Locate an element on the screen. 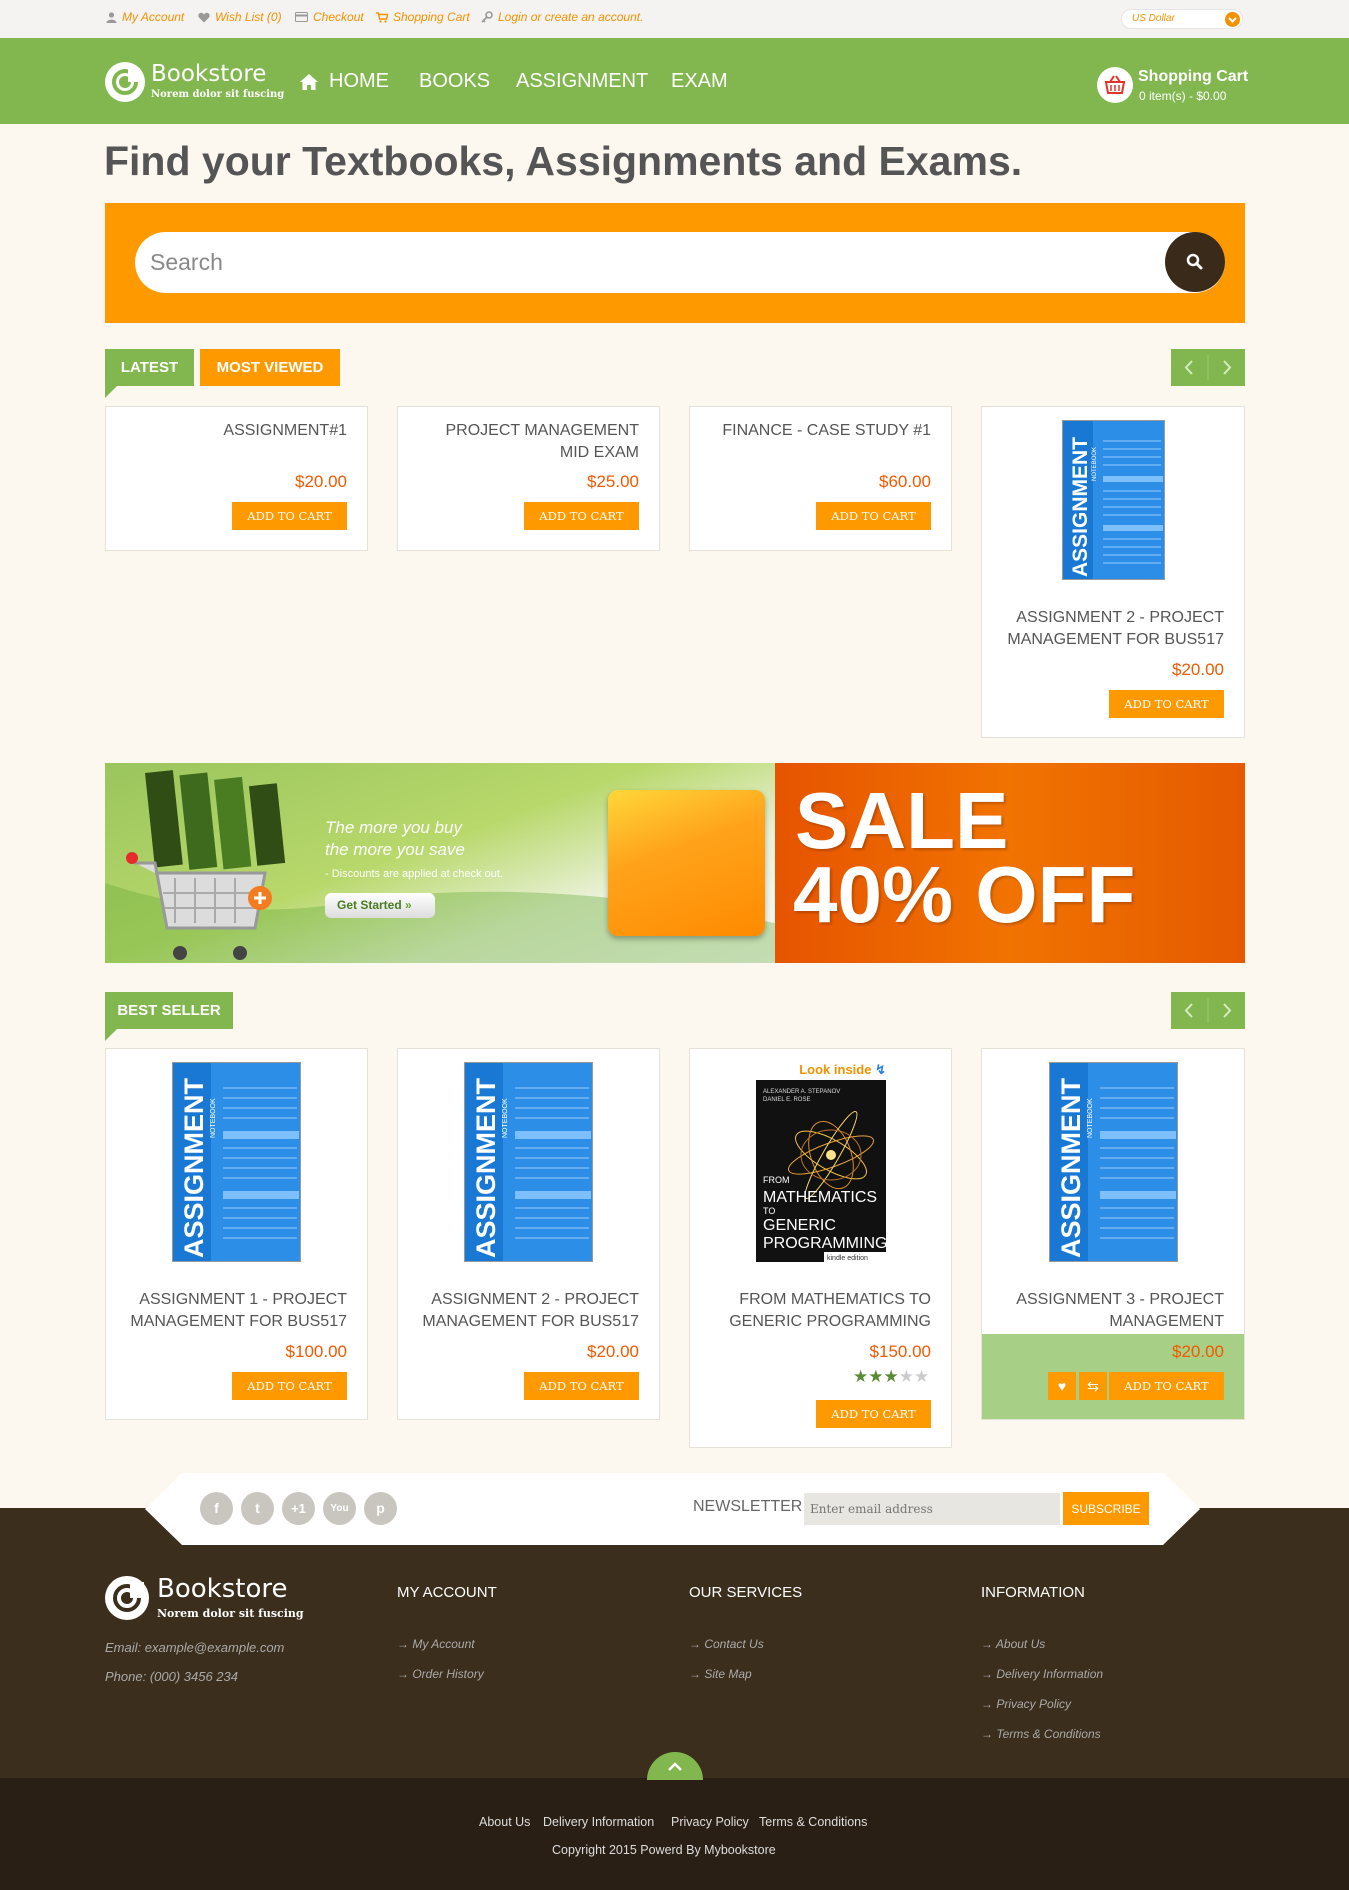  footer-link-site-map: → Site Map is located at coordinates (720, 1674).